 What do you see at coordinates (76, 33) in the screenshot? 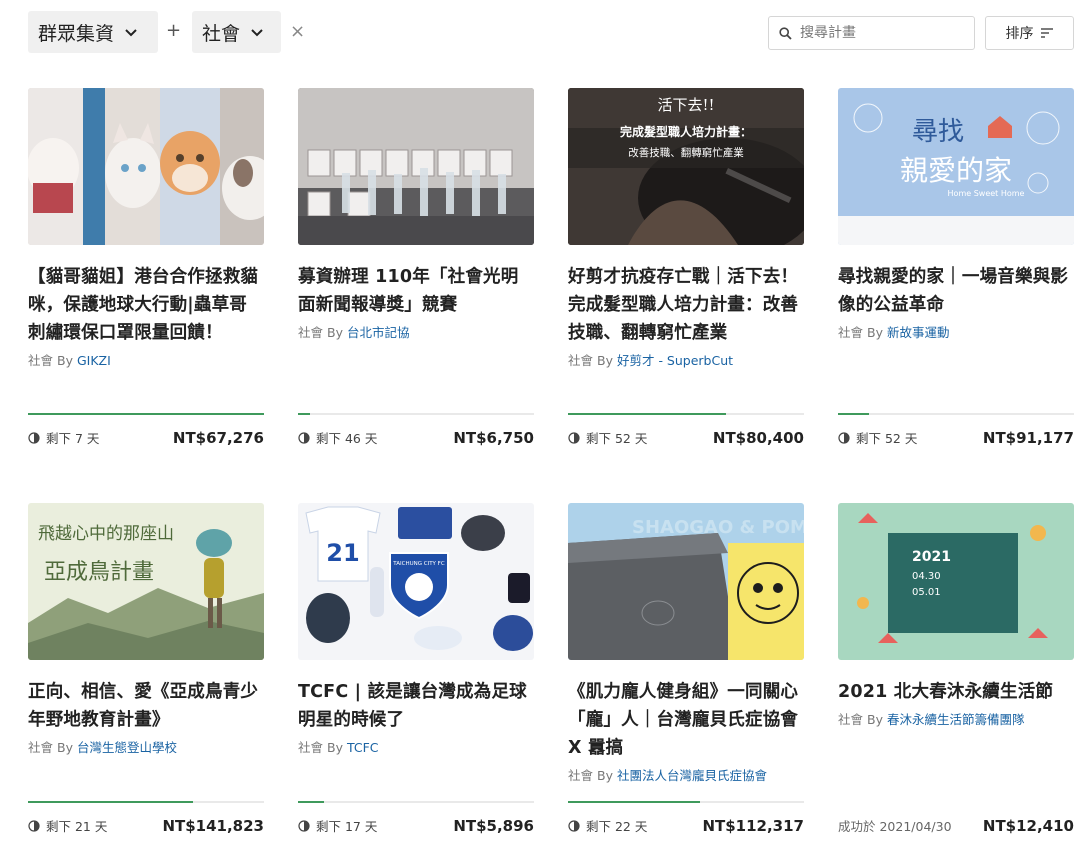
I see `group-filter-label: 群眾集資` at bounding box center [76, 33].